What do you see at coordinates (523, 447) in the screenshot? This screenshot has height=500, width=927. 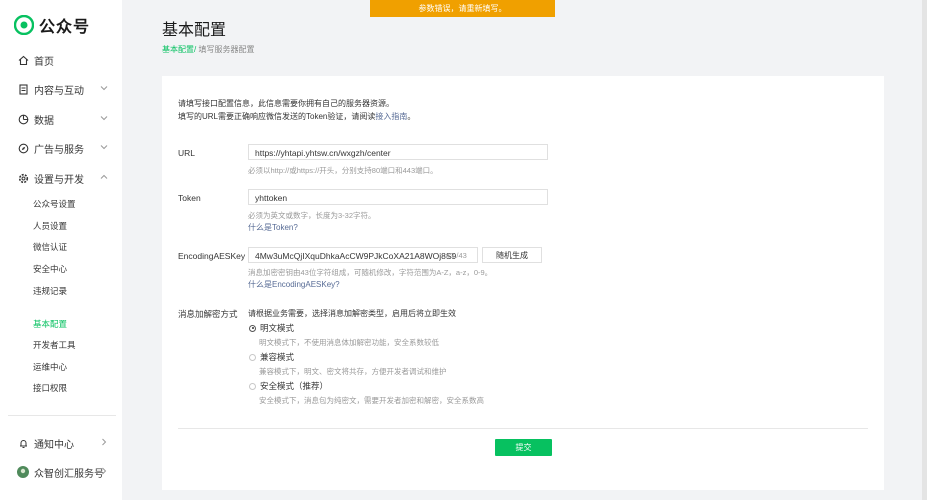 I see `submit-button: 提交` at bounding box center [523, 447].